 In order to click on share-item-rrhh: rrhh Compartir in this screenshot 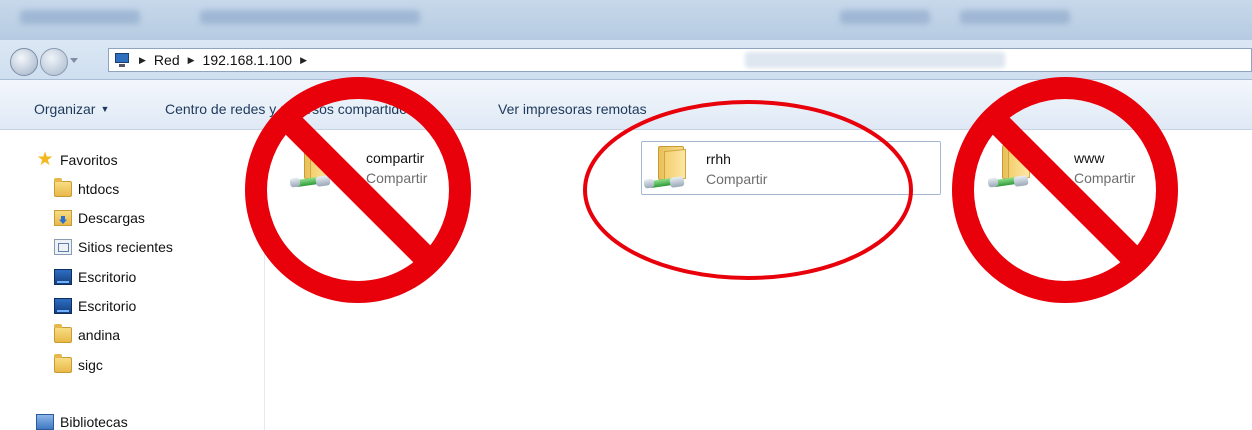, I will do `click(791, 168)`.